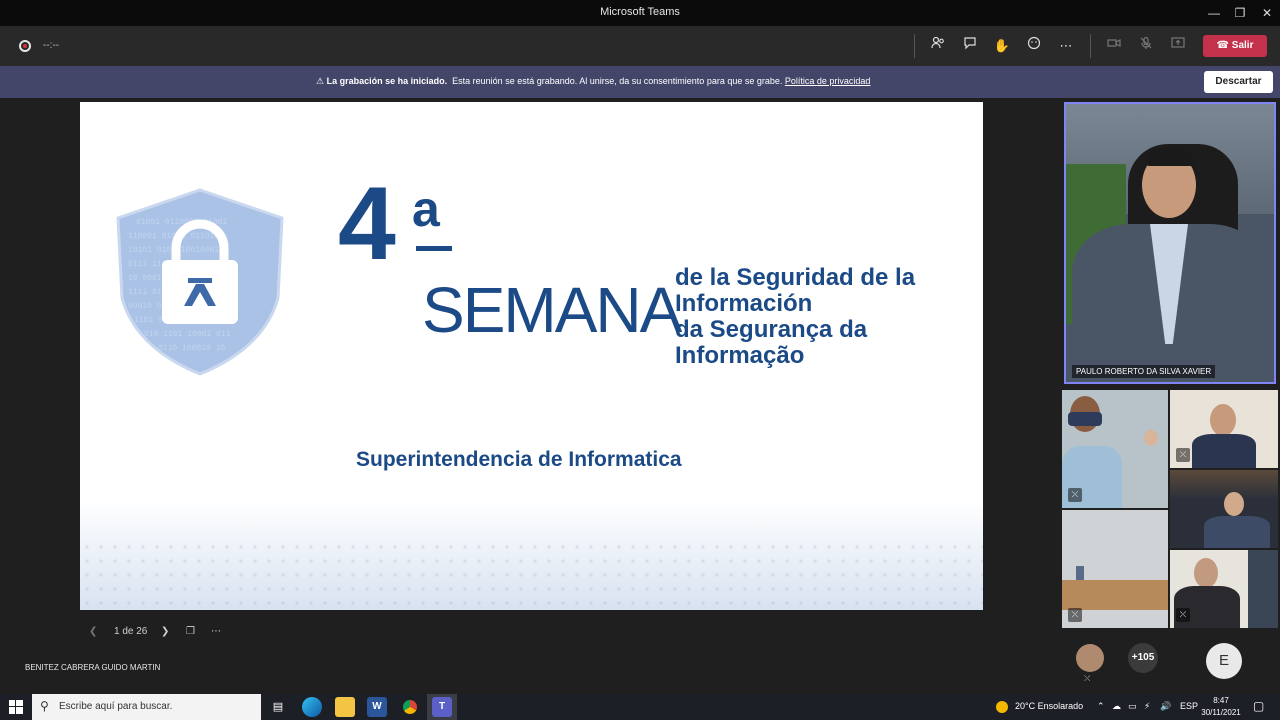 This screenshot has width=1280, height=720. What do you see at coordinates (519, 459) in the screenshot?
I see `slide-footer-text: Superintendencia de Informatica` at bounding box center [519, 459].